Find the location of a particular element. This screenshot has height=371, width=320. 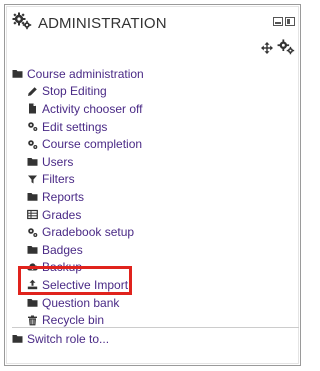

tree-item-users: Users is located at coordinates (155, 162).